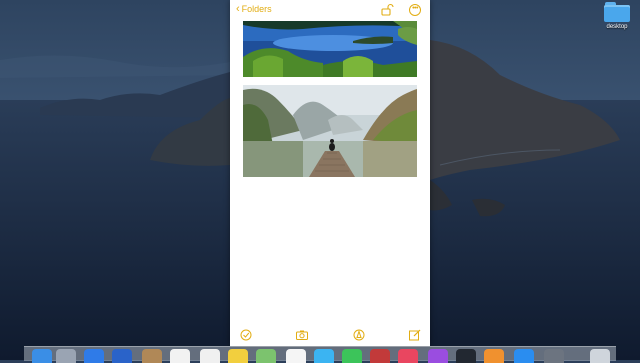 This screenshot has width=640, height=363. I want to click on books-icon, so click(494, 356).